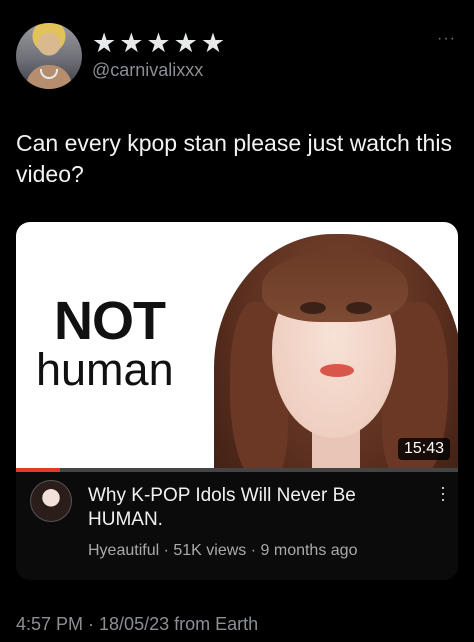  What do you see at coordinates (359, 308) in the screenshot?
I see `thumbnail-eye-right` at bounding box center [359, 308].